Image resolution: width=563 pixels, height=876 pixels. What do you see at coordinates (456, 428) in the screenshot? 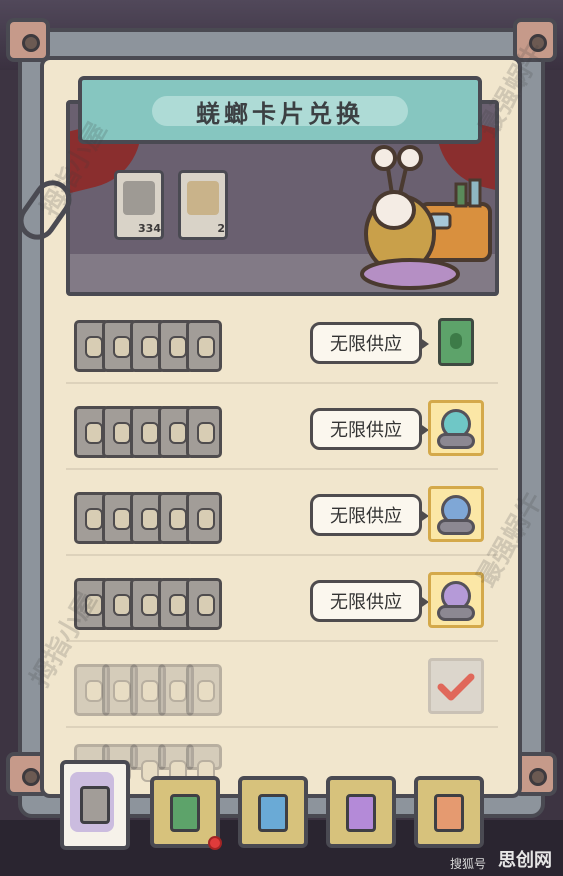
I see `reward-teal-badge-button` at bounding box center [456, 428].